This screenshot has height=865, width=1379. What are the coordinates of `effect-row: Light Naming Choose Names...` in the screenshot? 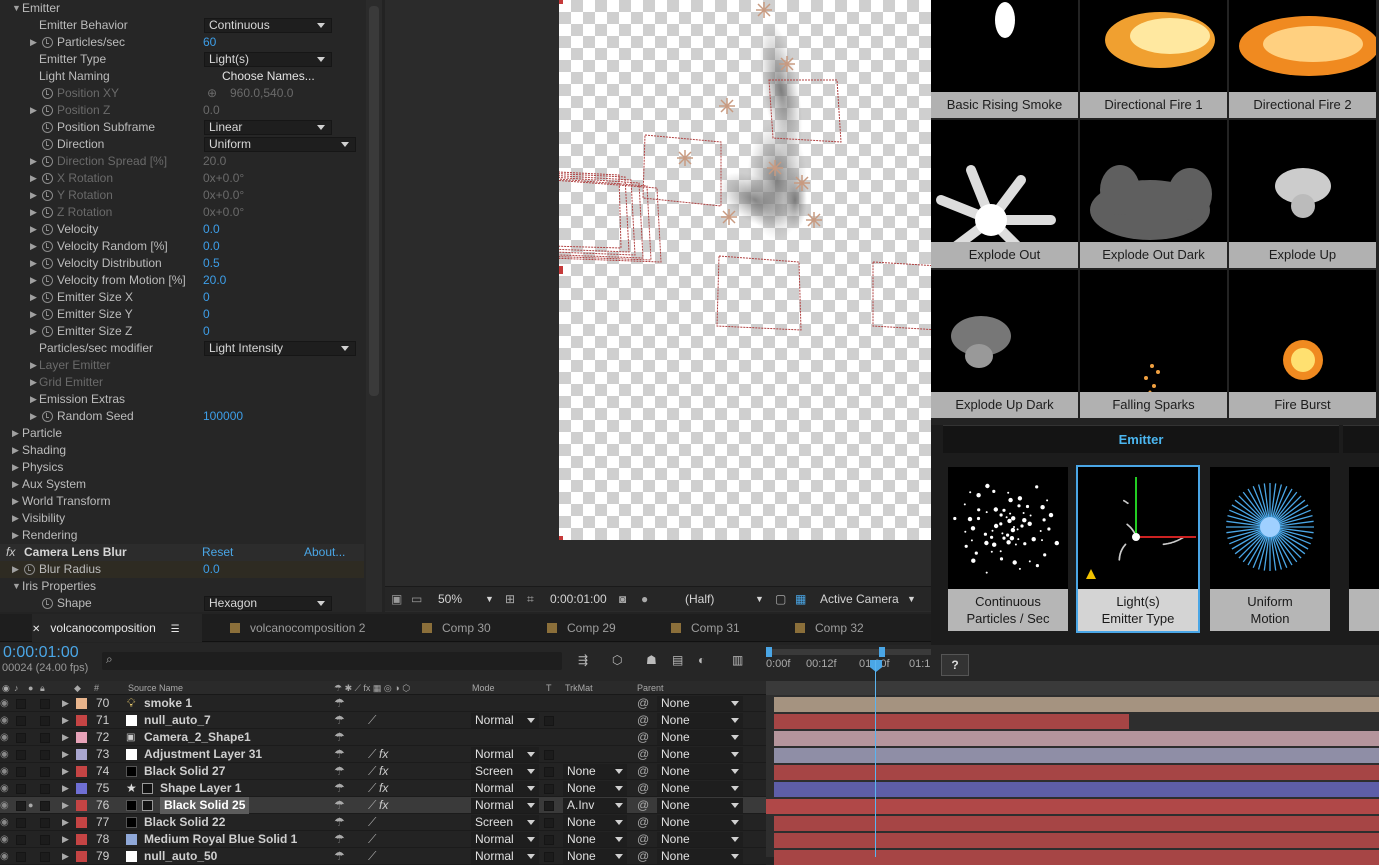 It's located at (182, 76).